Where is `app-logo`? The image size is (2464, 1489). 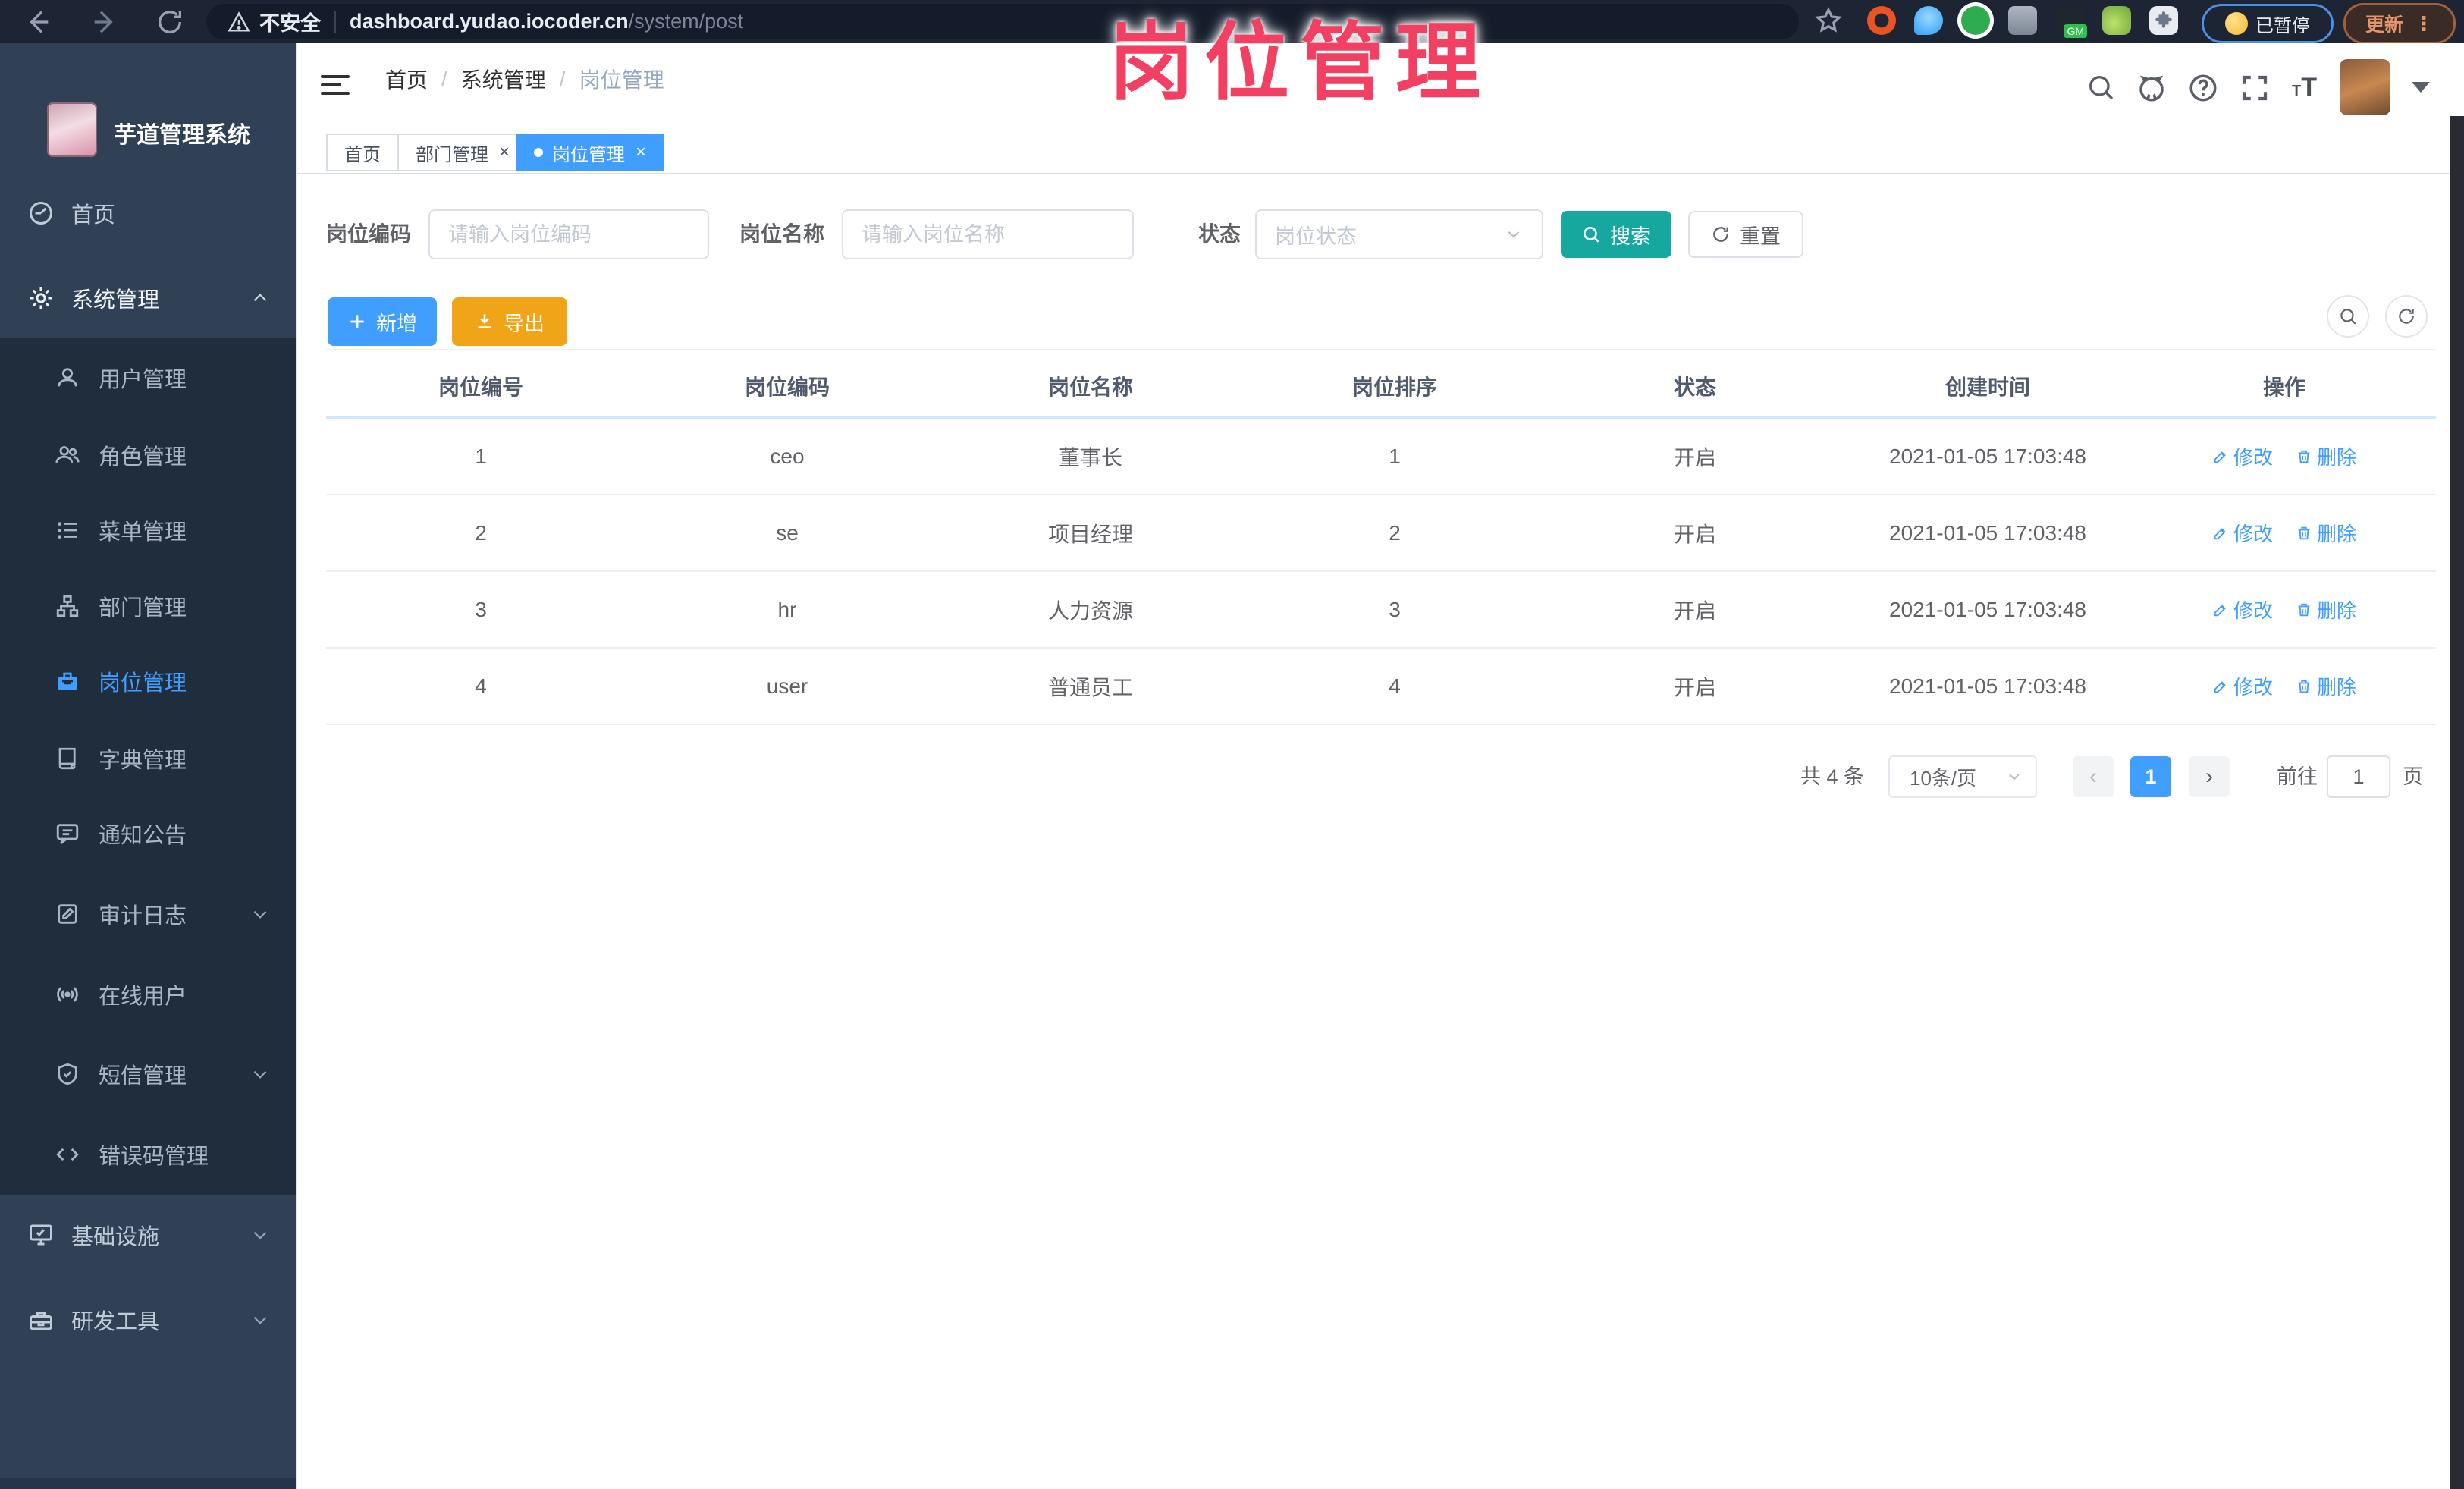 app-logo is located at coordinates (72, 129).